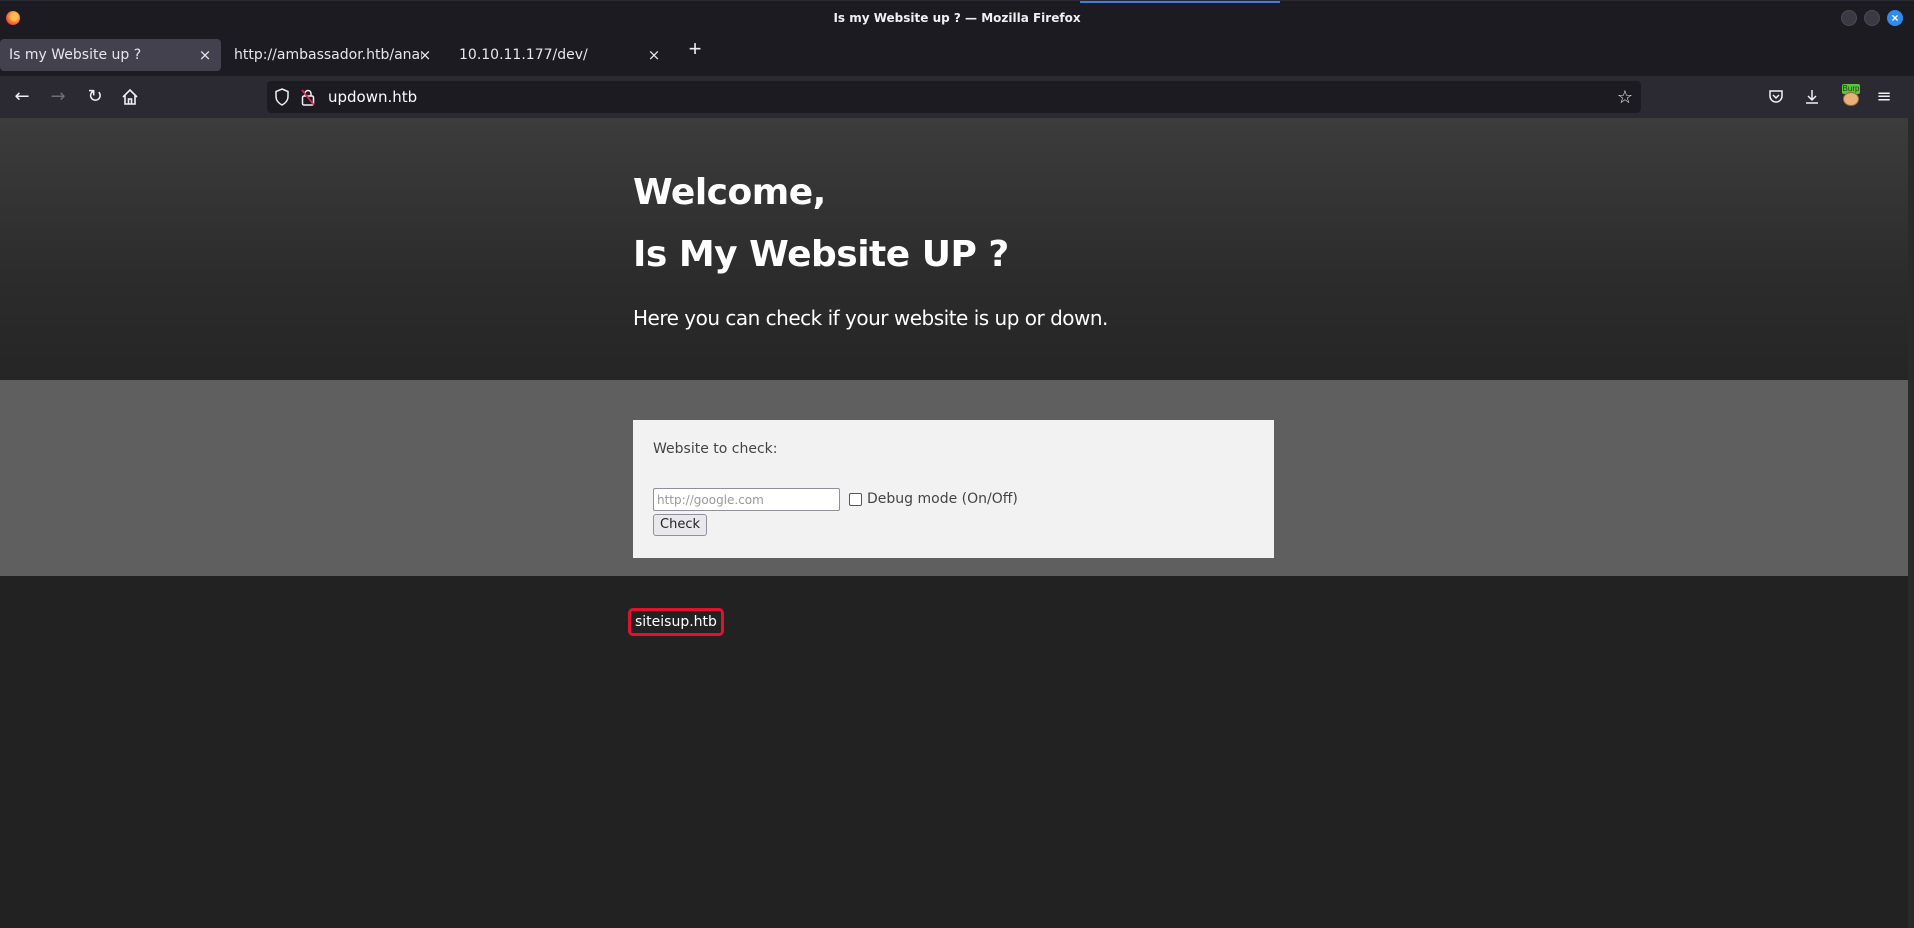 This screenshot has width=1914, height=928. I want to click on tab-label: 10.10.11.177/dev/, so click(523, 55).